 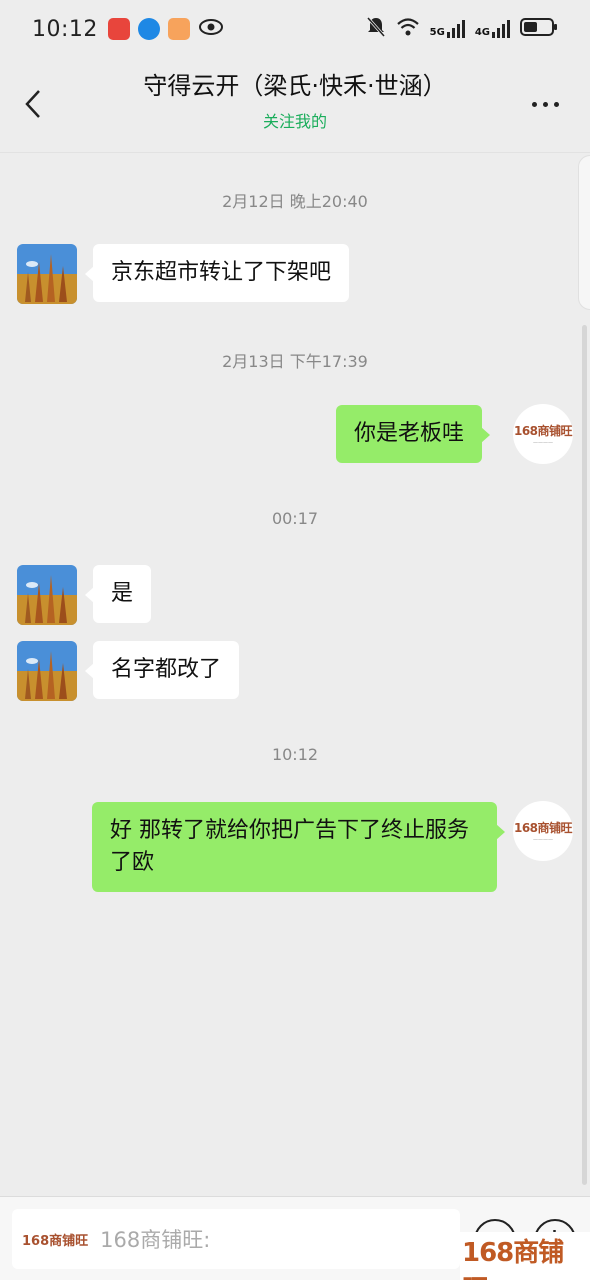 I want to click on status-right: 5G 4G, so click(x=462, y=29).